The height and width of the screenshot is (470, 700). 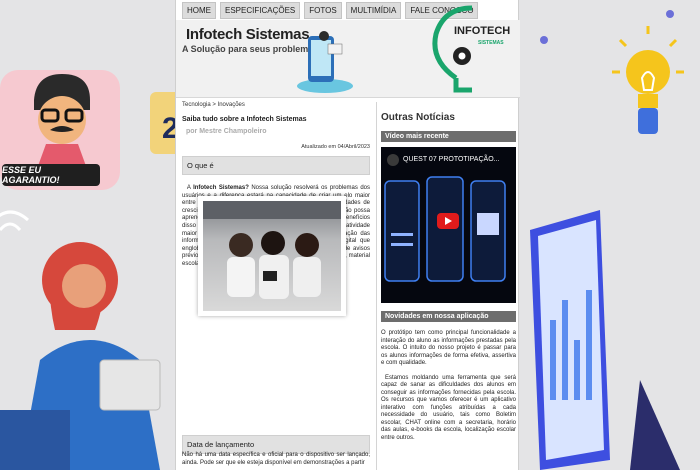 I want to click on lightbulb-icon, so click(x=648, y=80).